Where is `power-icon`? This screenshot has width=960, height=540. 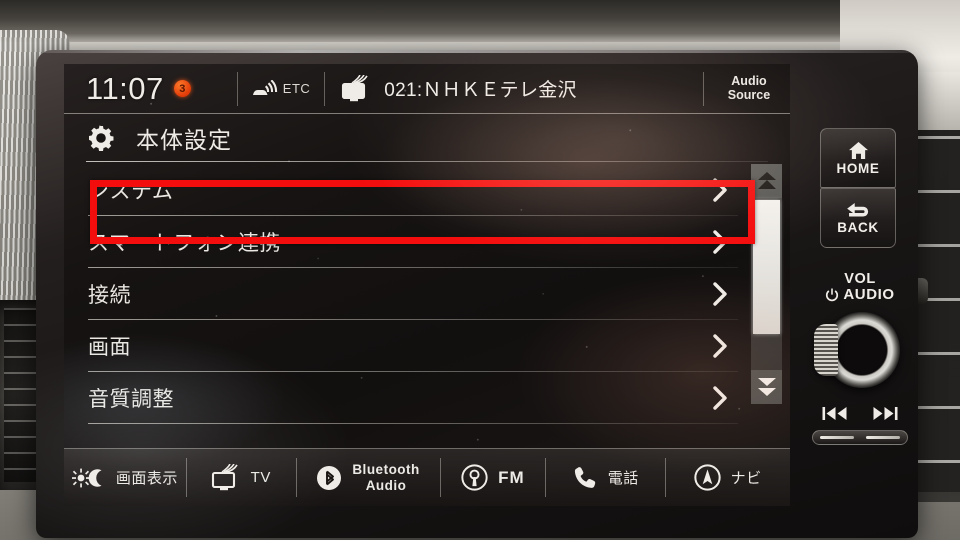
power-icon is located at coordinates (832, 295).